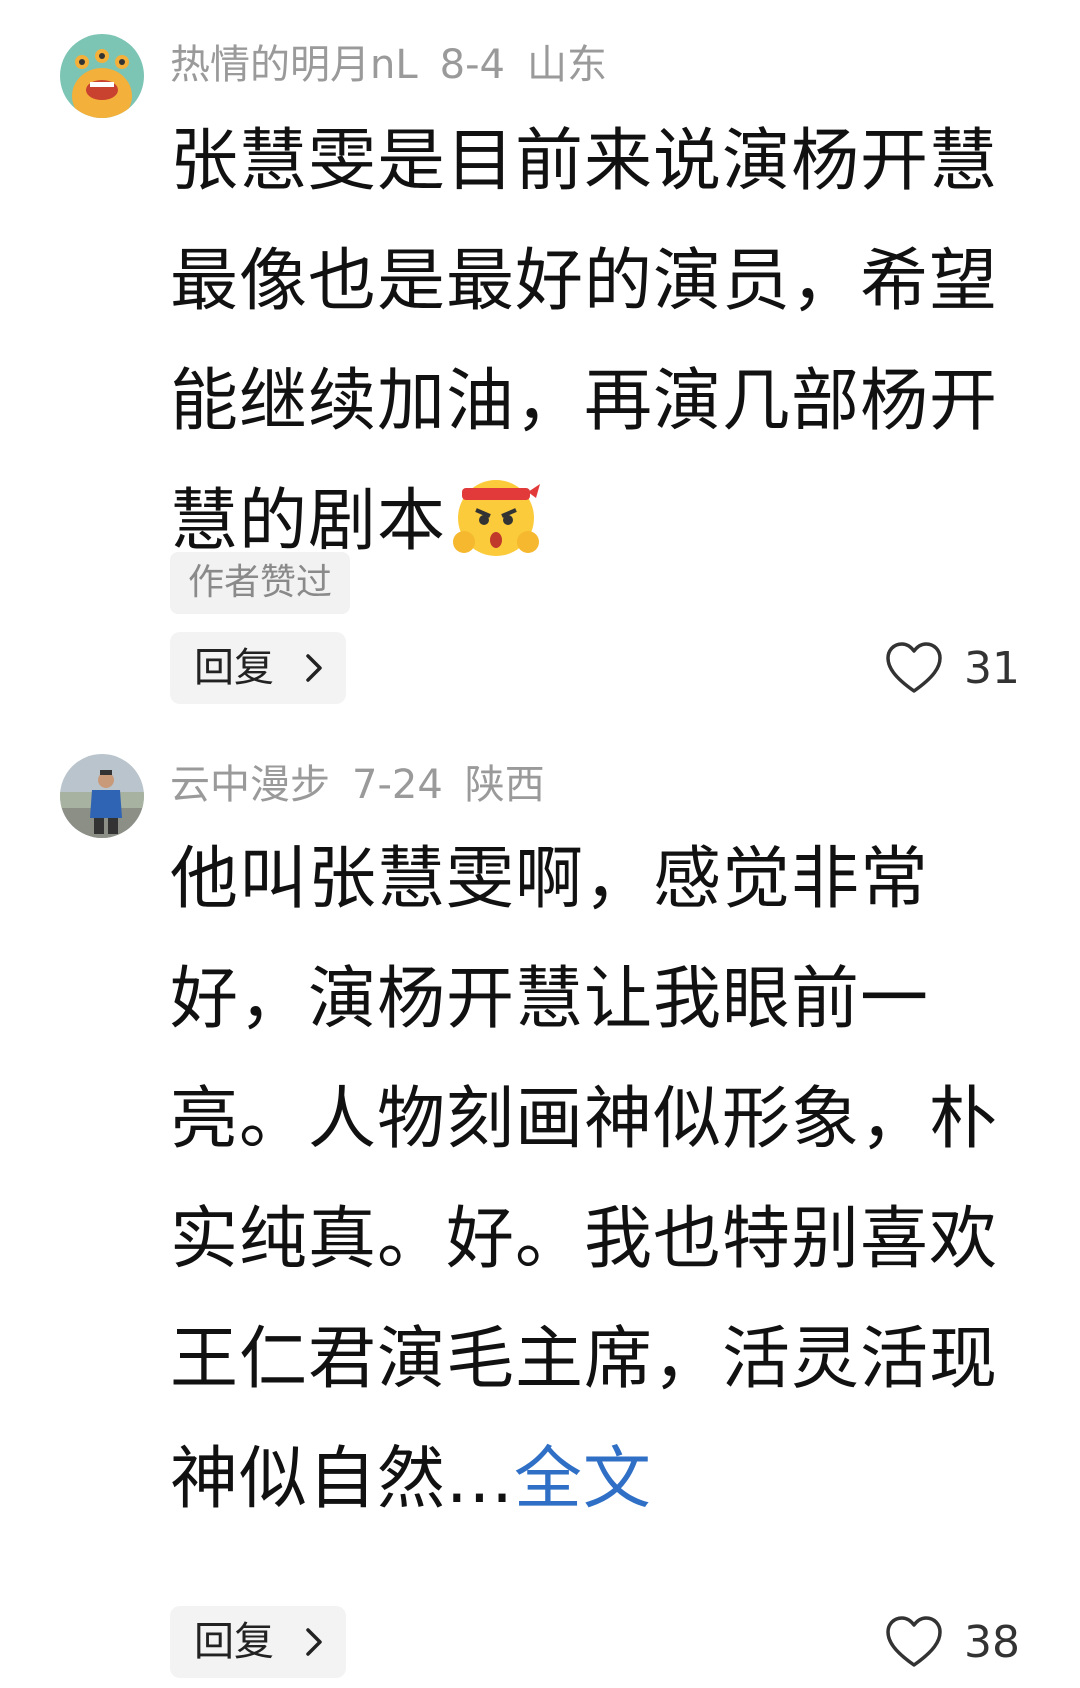  I want to click on author-liked-badge: 作者赞过, so click(260, 583).